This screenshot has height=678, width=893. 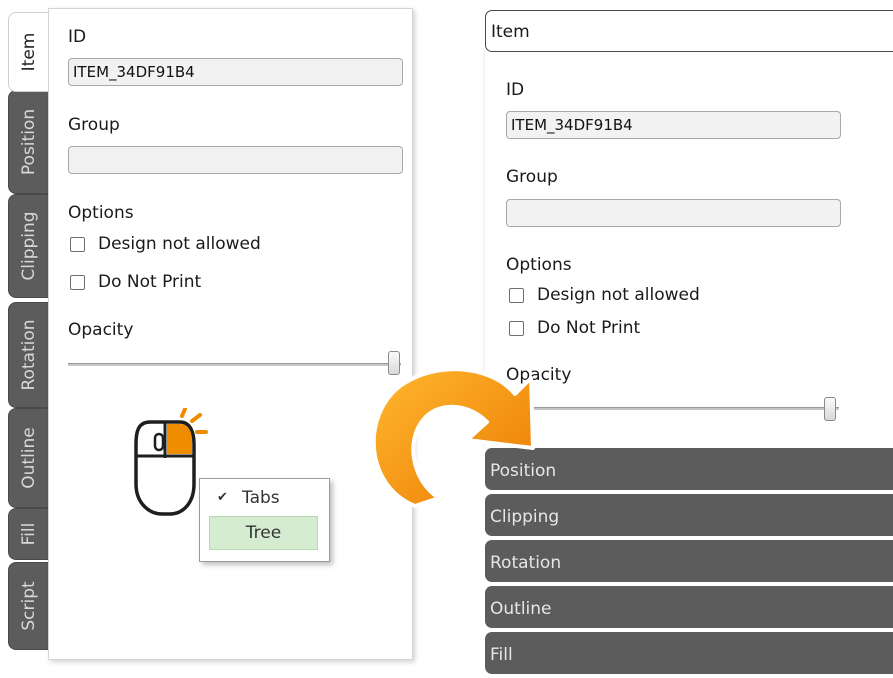 I want to click on tab-rotation: Rotation, so click(x=28, y=355).